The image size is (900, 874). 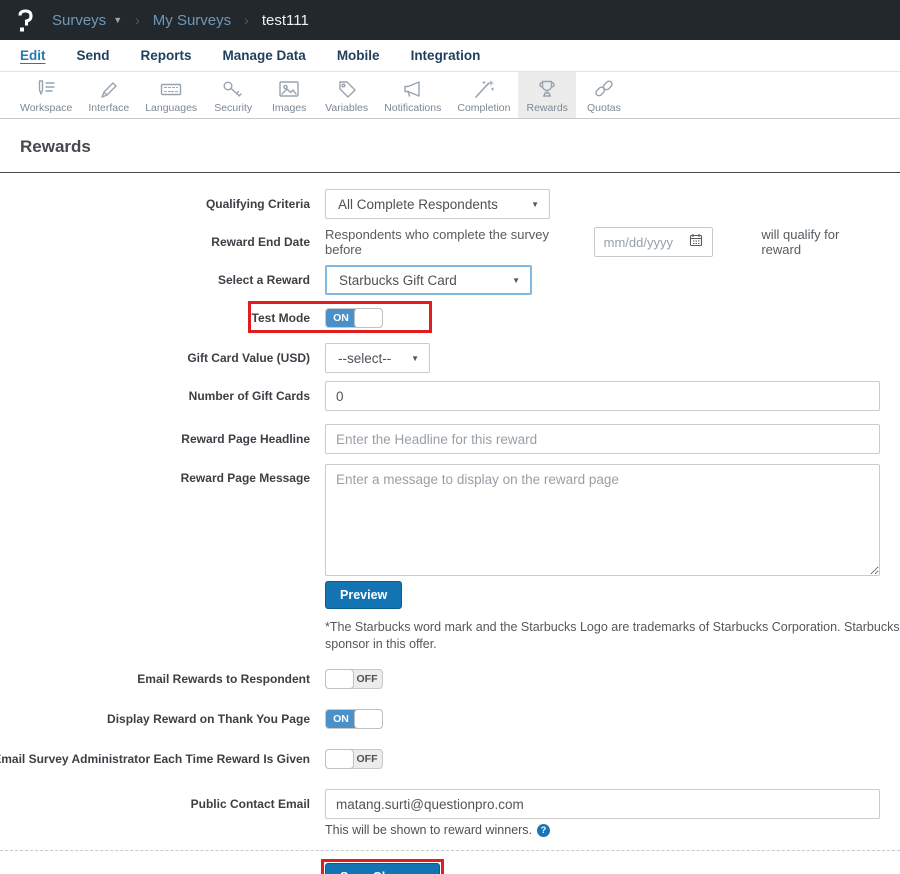 I want to click on save-changes-button: Save Changes, so click(x=383, y=868).